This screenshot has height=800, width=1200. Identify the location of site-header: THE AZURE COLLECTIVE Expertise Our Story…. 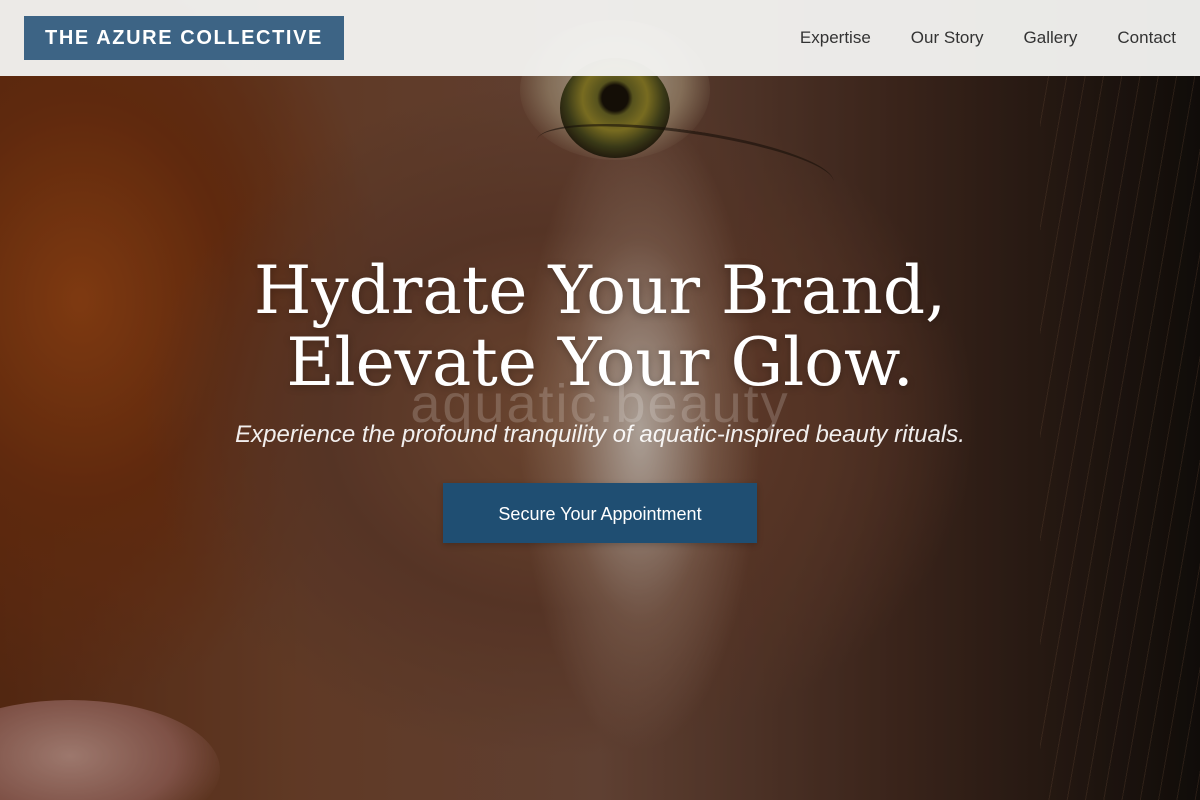
(600, 38).